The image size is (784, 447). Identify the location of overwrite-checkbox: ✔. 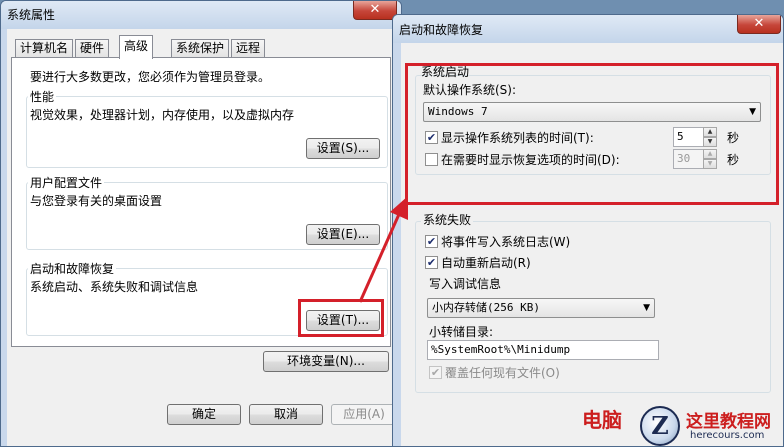
(435, 372).